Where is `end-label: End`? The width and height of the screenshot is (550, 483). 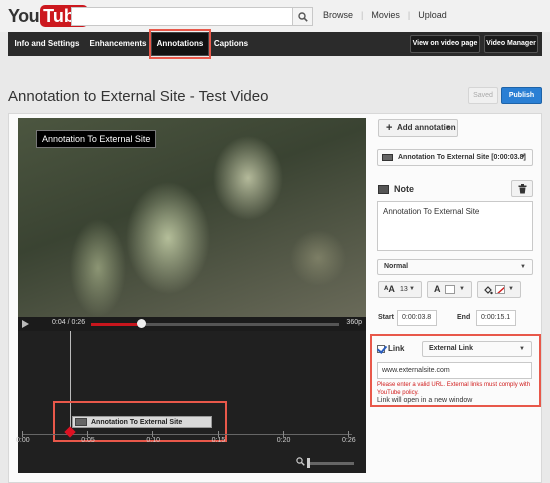
end-label: End is located at coordinates (464, 317).